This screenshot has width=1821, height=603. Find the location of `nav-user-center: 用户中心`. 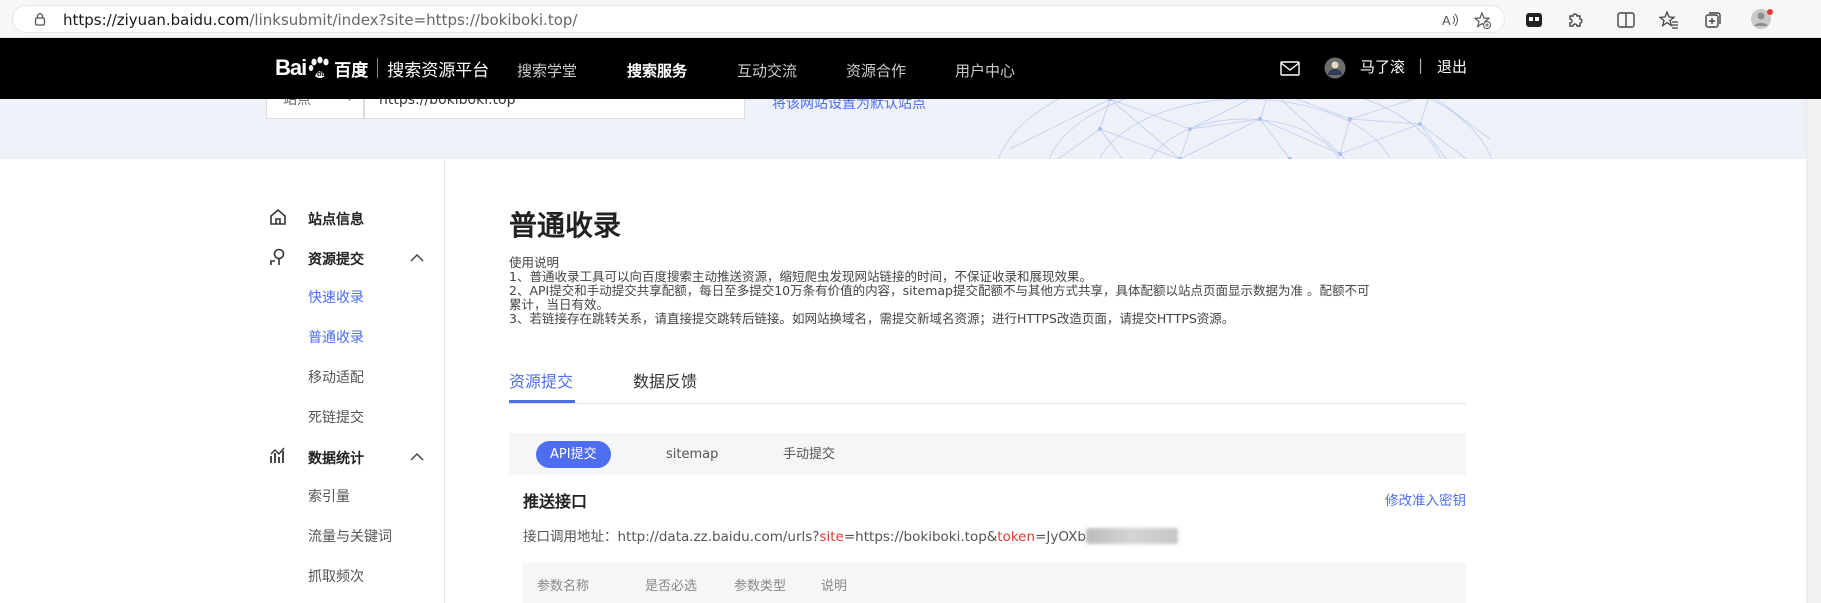

nav-user-center: 用户中心 is located at coordinates (985, 70).